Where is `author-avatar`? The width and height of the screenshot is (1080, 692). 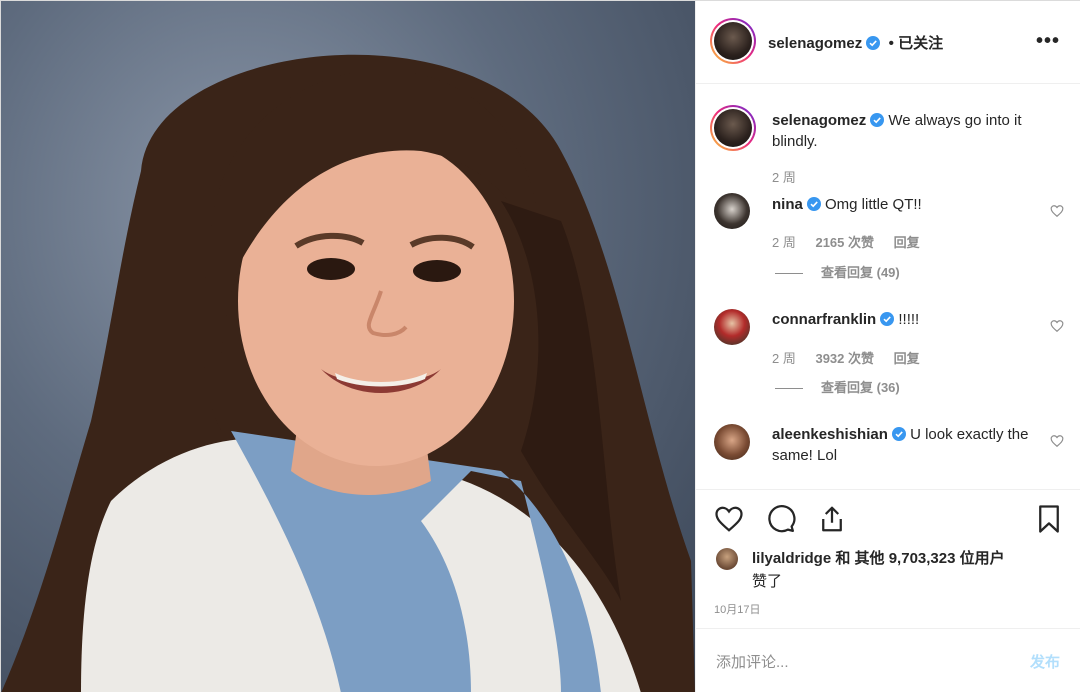 author-avatar is located at coordinates (733, 41).